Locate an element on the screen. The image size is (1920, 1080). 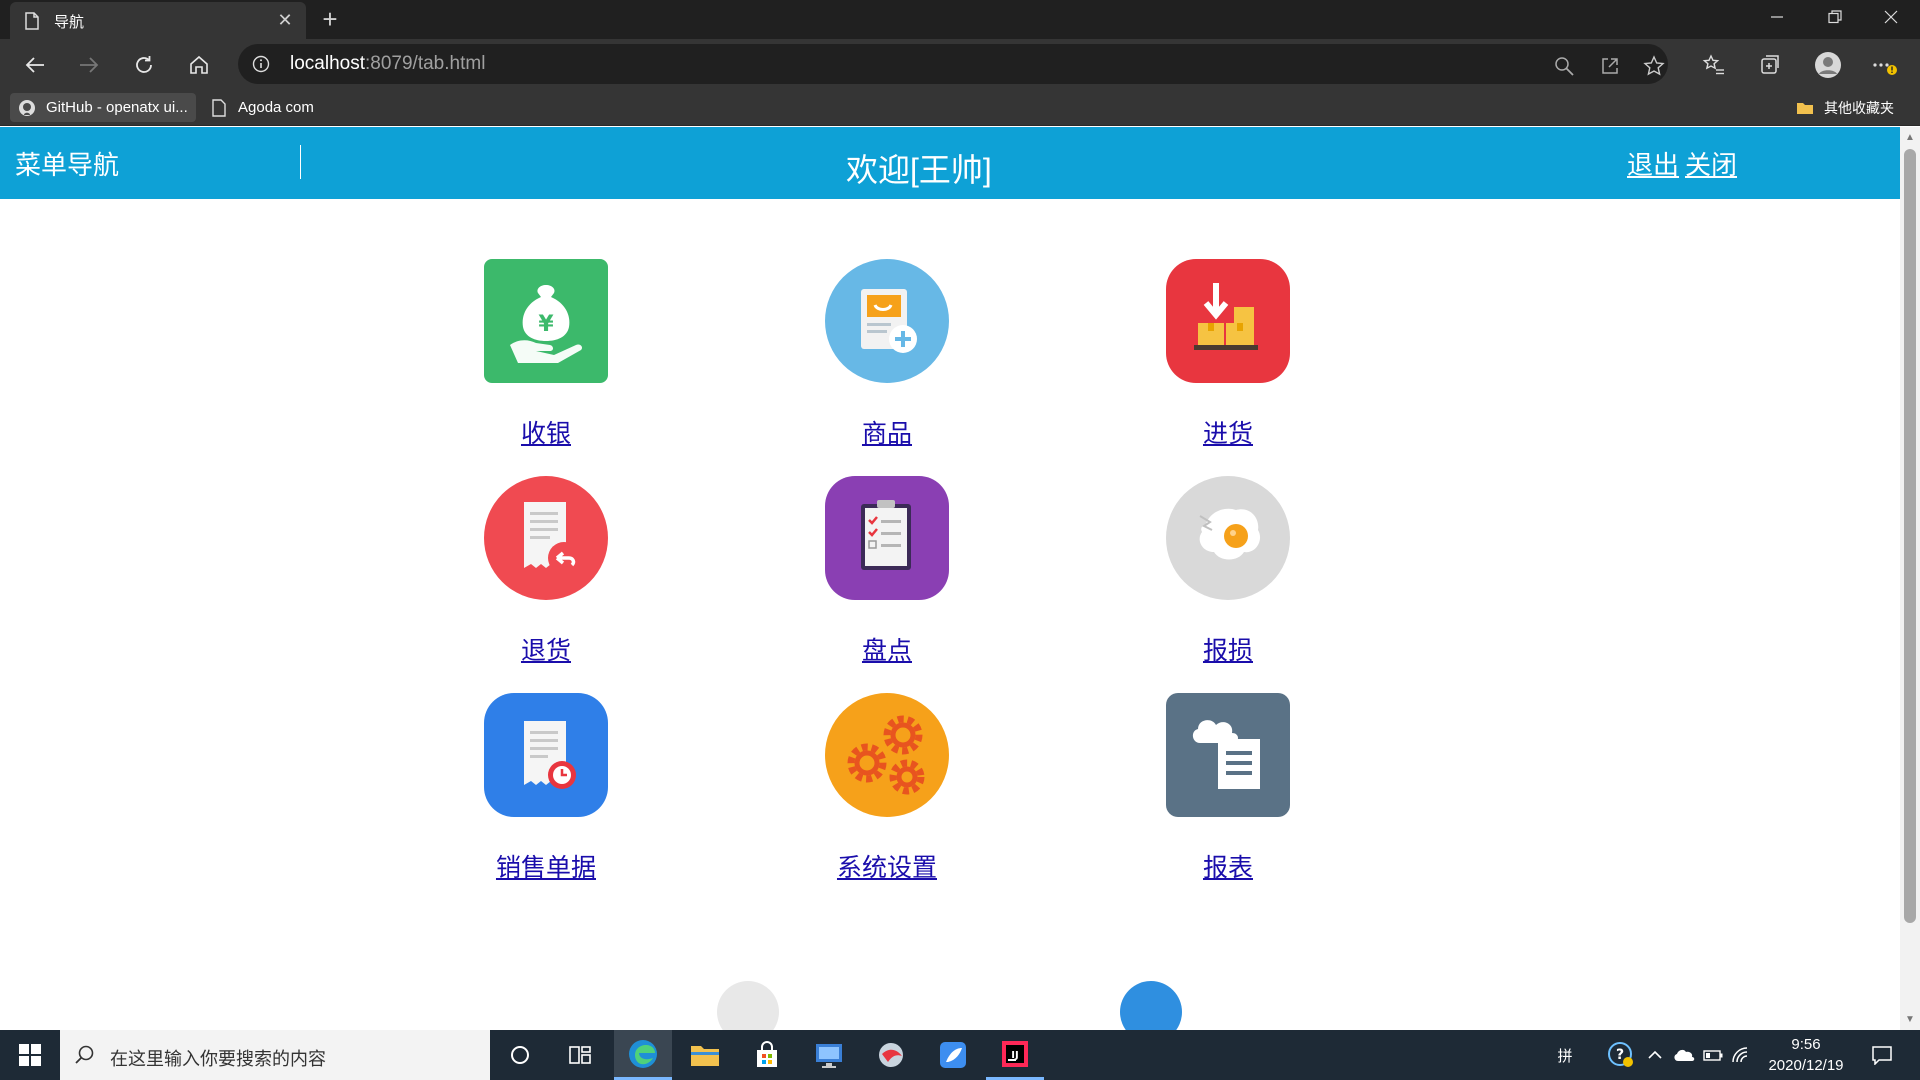
cloud-report-icon is located at coordinates (1228, 755).